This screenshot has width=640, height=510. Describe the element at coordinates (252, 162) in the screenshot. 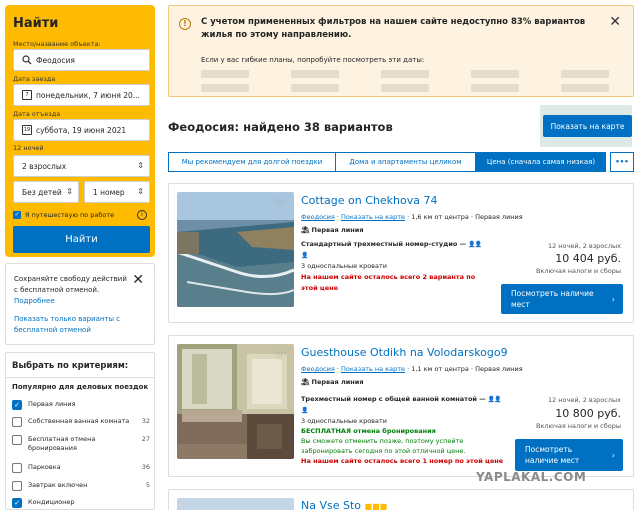

I see `tab-recommended: Мы рекомендуем для долгой поездки` at that location.